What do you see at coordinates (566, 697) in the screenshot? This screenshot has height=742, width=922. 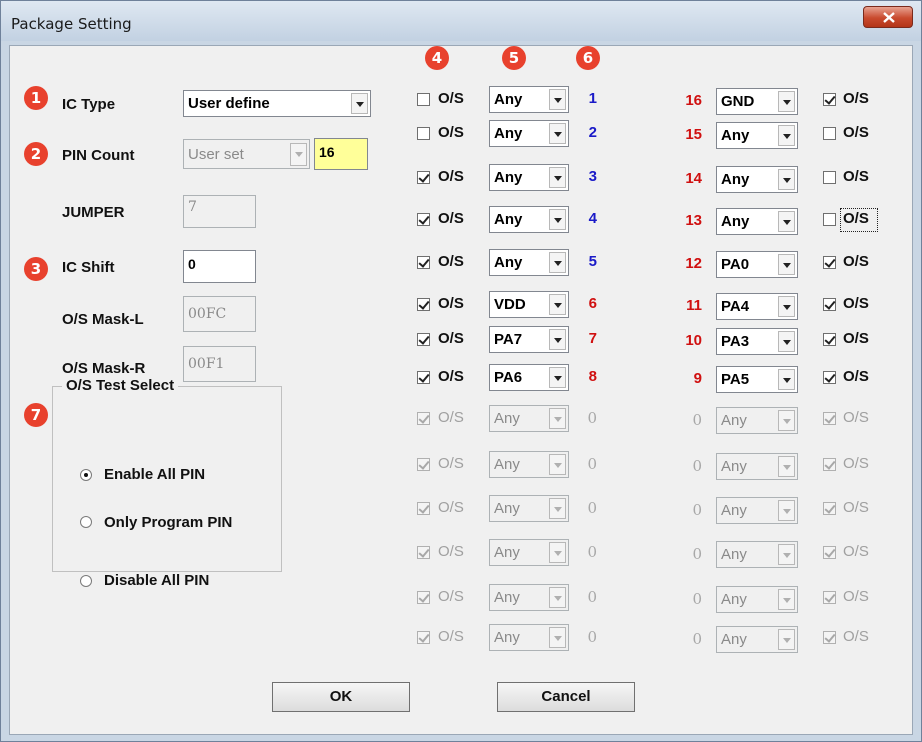 I see `cancel-button: Cancel` at bounding box center [566, 697].